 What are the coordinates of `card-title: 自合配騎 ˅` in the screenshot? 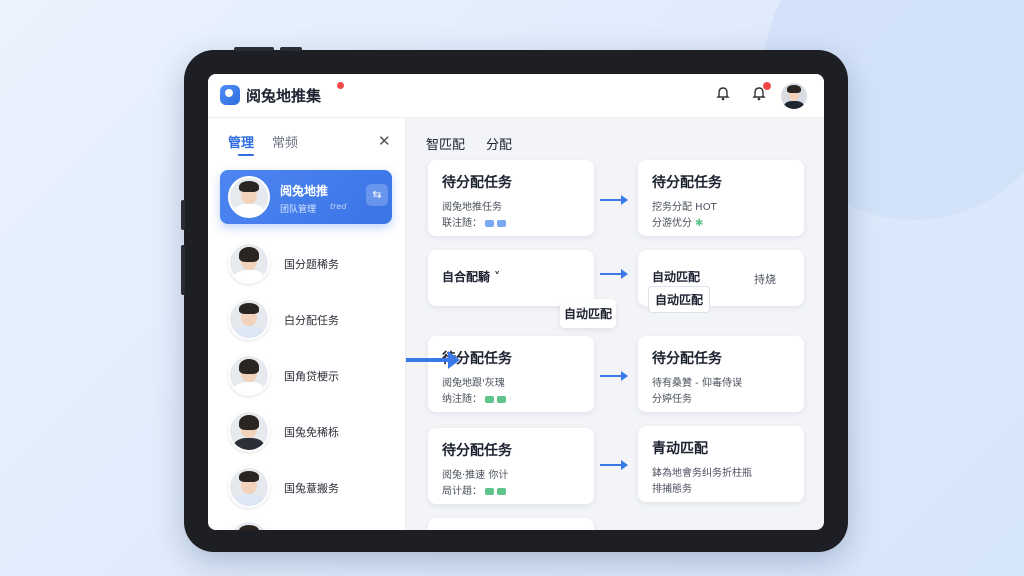 It's located at (471, 277).